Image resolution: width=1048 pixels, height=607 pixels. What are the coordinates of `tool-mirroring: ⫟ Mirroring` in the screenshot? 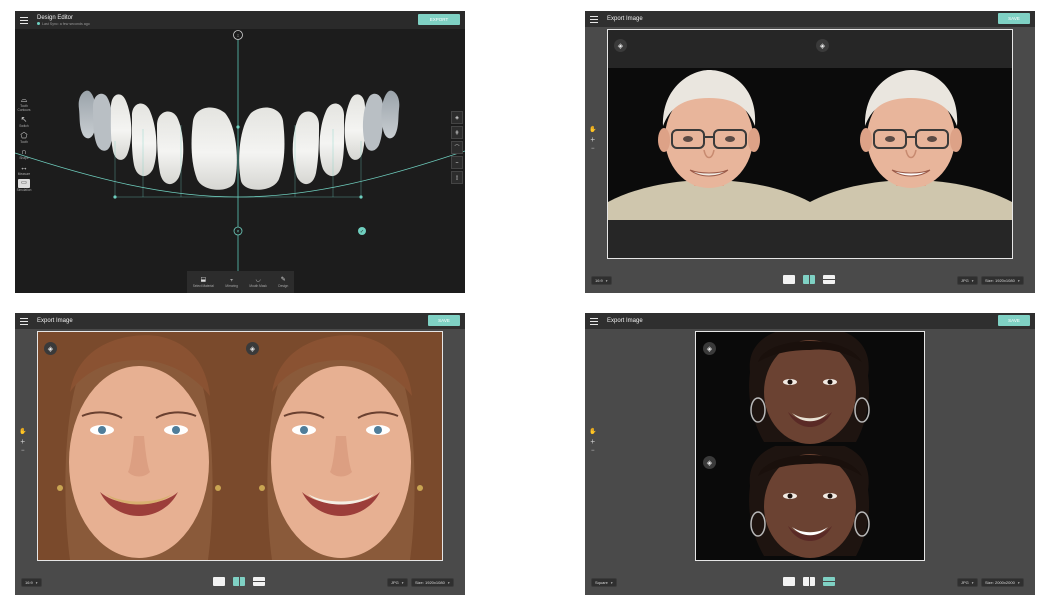 It's located at (231, 282).